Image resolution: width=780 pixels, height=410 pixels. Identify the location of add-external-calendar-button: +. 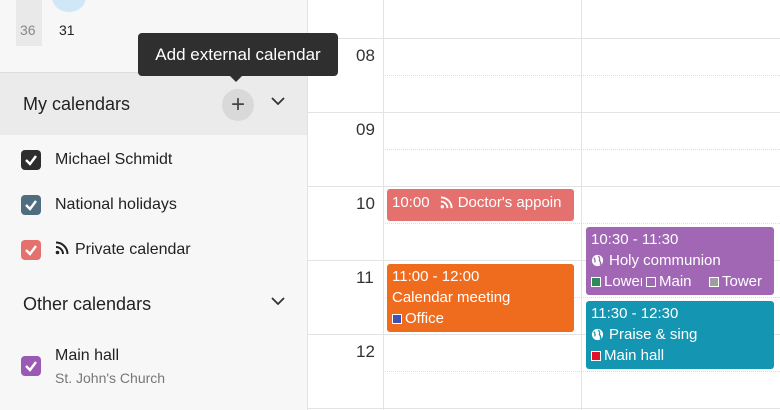
(238, 105).